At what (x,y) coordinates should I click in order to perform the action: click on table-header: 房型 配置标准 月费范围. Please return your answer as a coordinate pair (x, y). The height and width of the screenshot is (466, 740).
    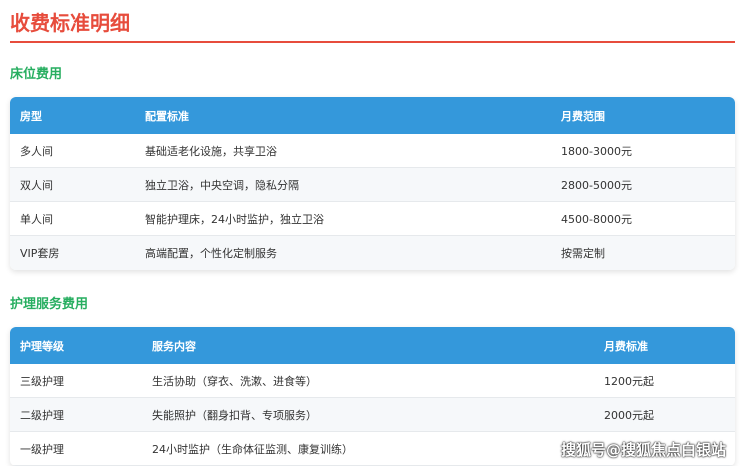
    Looking at the image, I should click on (372, 115).